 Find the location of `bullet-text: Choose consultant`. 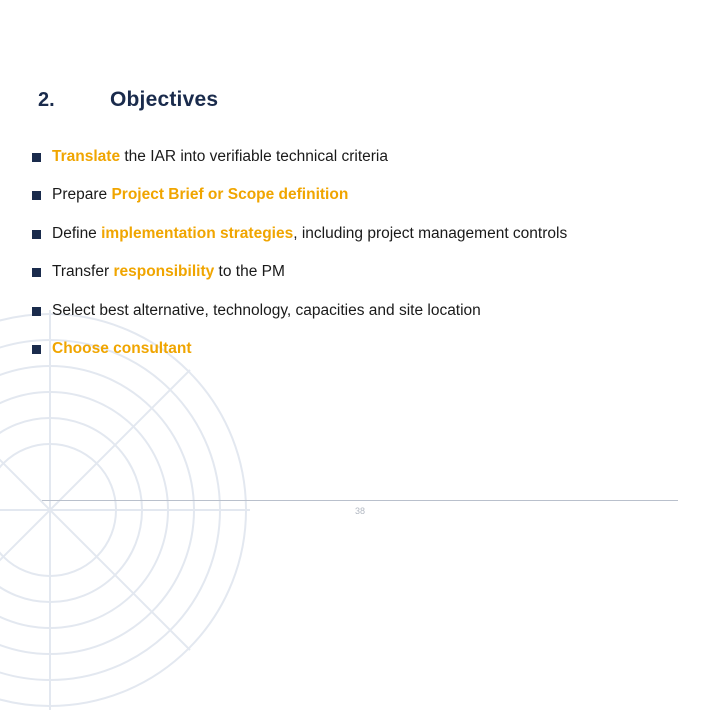

bullet-text: Choose consultant is located at coordinates (382, 349).